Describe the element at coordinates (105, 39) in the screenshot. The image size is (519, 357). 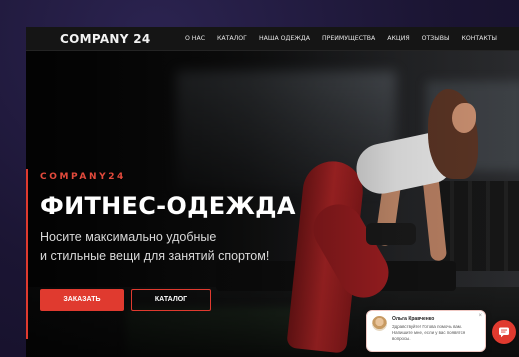
I see `site-logo: COMPANY 24` at that location.